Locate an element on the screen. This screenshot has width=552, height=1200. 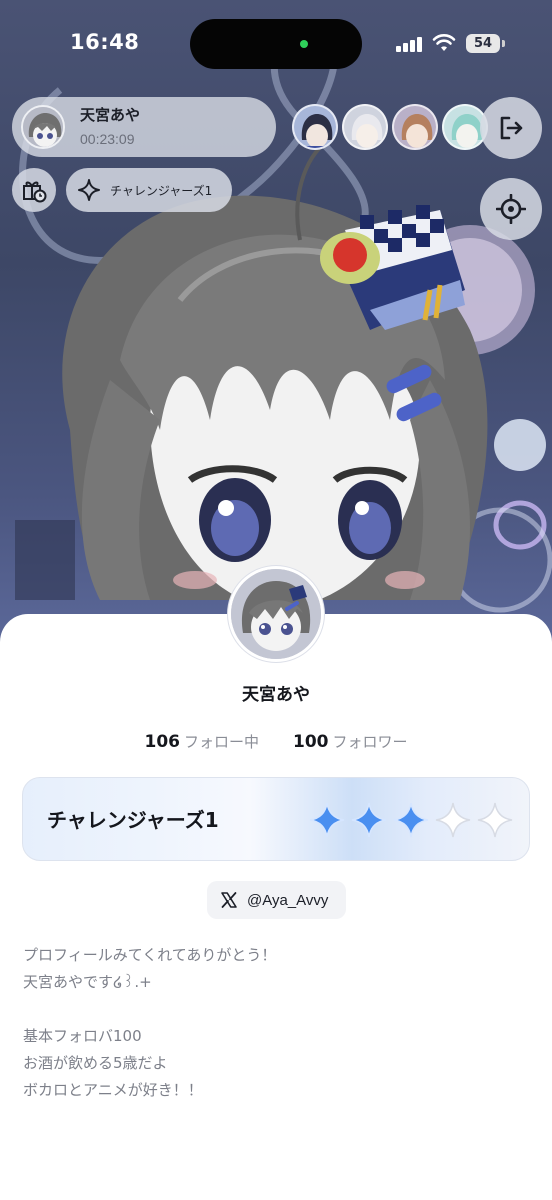
challenge-pill: チャレンジャーズ1 is located at coordinates (149, 190).